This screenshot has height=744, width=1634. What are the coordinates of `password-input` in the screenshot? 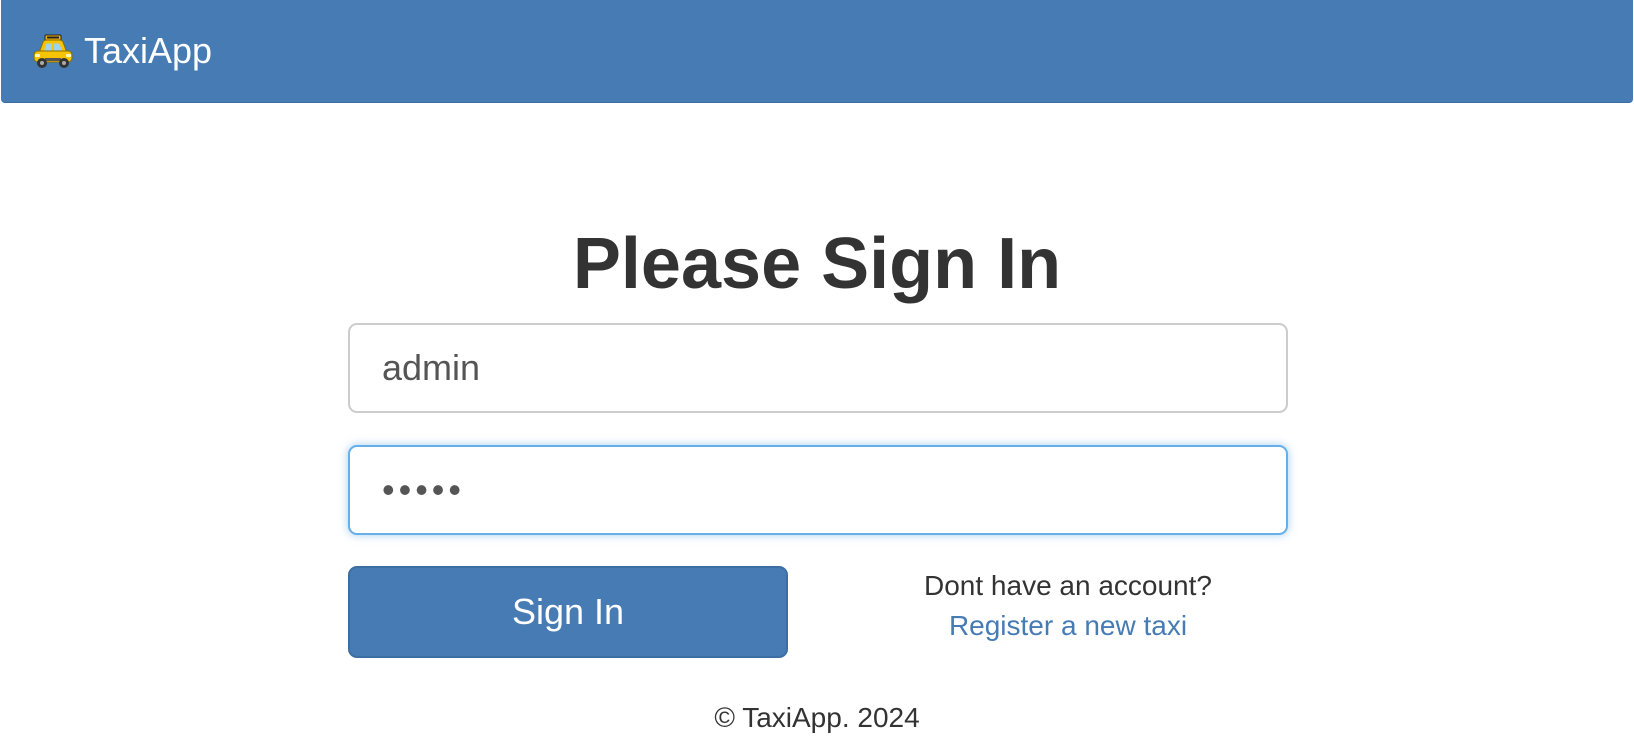 It's located at (818, 490).